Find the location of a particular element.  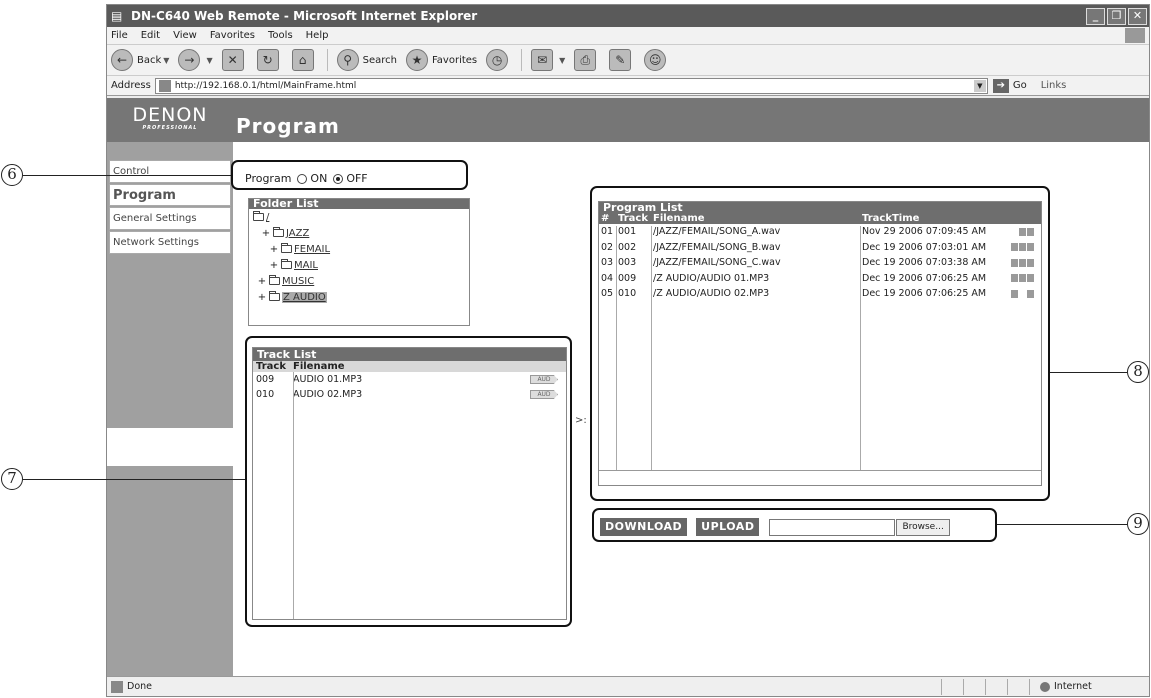

folder-list-title: Folder List is located at coordinates (359, 204).